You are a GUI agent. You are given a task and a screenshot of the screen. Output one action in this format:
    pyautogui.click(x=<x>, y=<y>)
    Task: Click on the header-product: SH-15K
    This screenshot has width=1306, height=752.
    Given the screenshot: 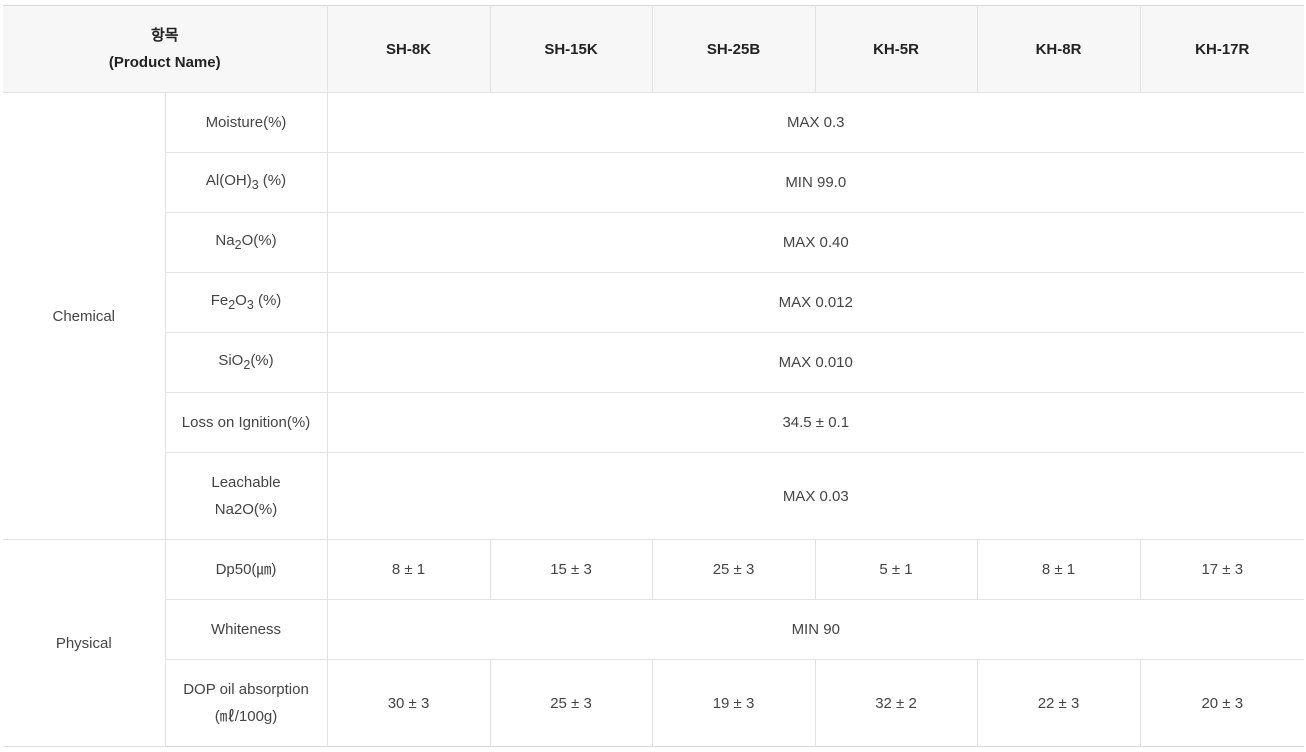 What is the action you would take?
    pyautogui.click(x=571, y=49)
    